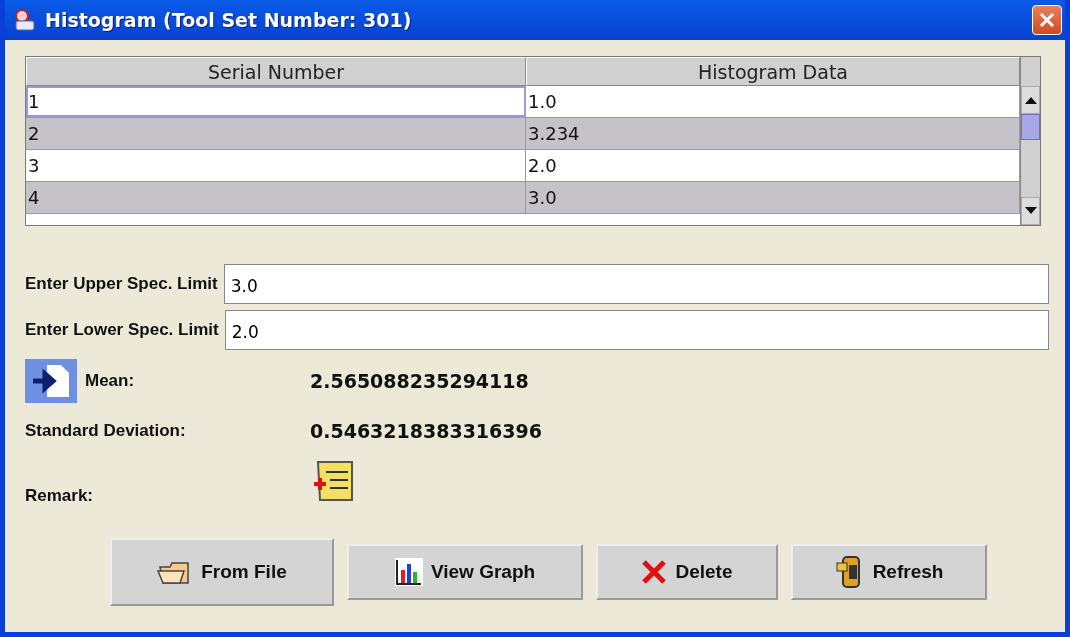  I want to click on table-cell: 2, so click(276, 133).